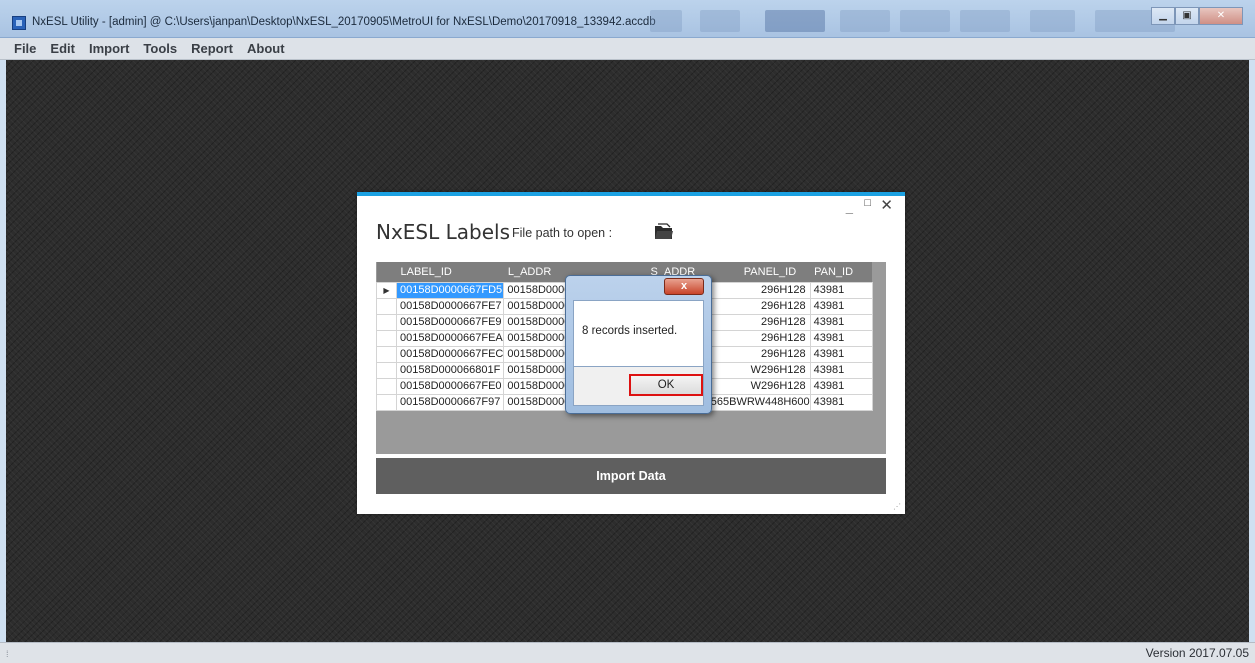  Describe the element at coordinates (666, 385) in the screenshot. I see `ok-button: OK` at that location.